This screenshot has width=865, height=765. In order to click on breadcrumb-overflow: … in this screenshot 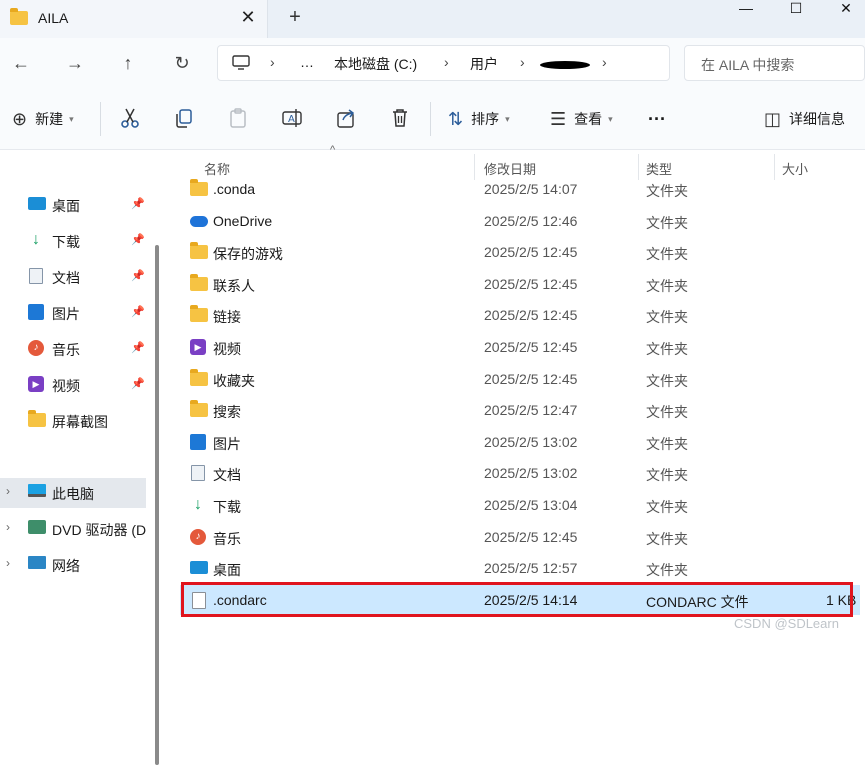, I will do `click(307, 62)`.